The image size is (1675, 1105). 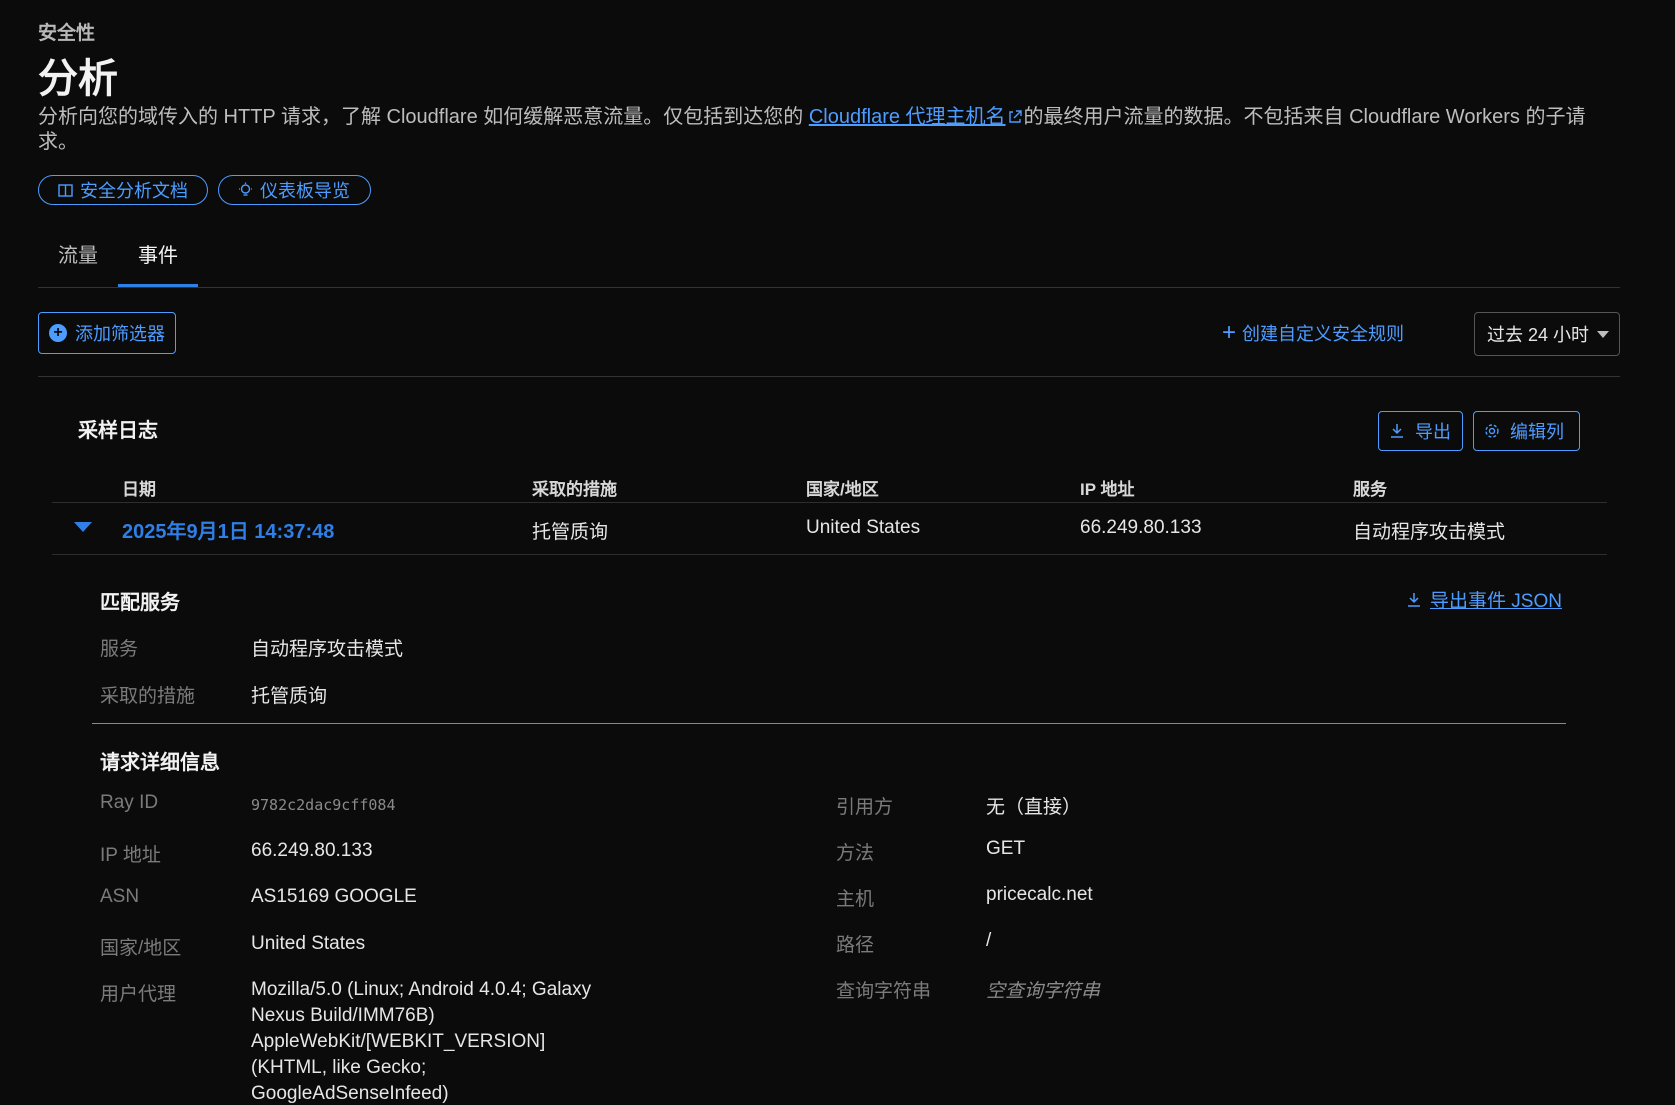 What do you see at coordinates (907, 117) in the screenshot?
I see `proxied-hostnames-link: Cloudflare 代理主机名` at bounding box center [907, 117].